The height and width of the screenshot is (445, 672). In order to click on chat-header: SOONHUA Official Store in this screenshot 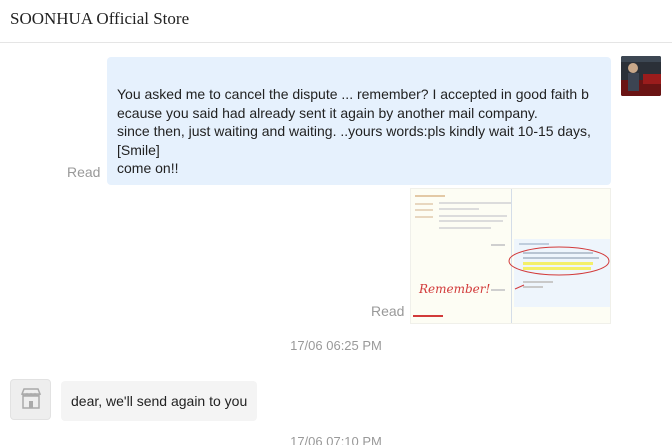, I will do `click(336, 21)`.